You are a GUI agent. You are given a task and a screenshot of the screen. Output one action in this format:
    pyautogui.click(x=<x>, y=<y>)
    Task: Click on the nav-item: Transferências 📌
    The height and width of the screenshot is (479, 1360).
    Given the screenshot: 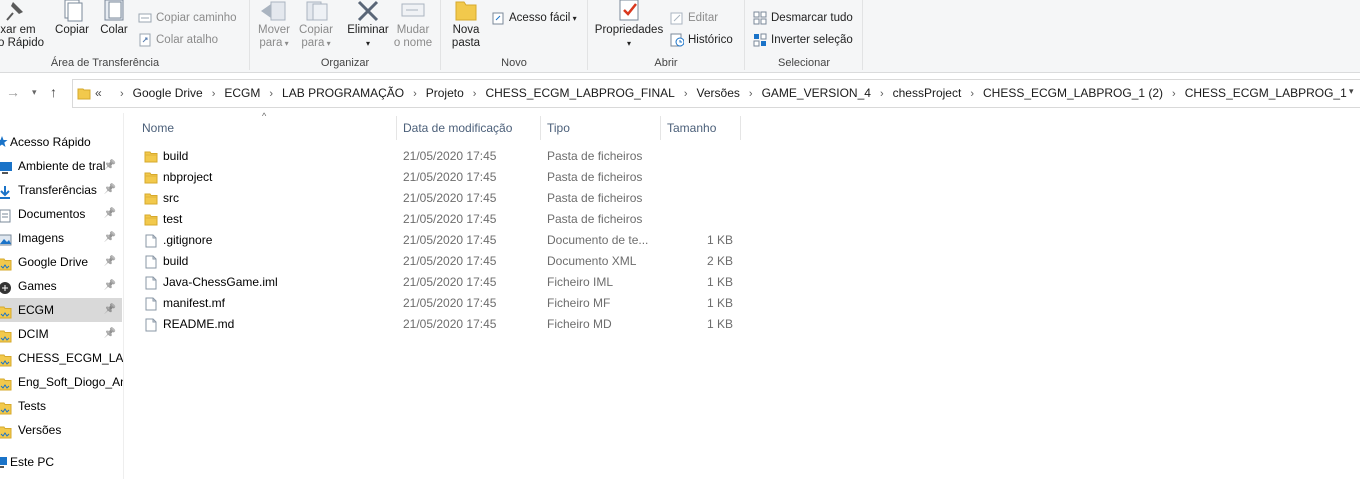 What is the action you would take?
    pyautogui.click(x=61, y=190)
    